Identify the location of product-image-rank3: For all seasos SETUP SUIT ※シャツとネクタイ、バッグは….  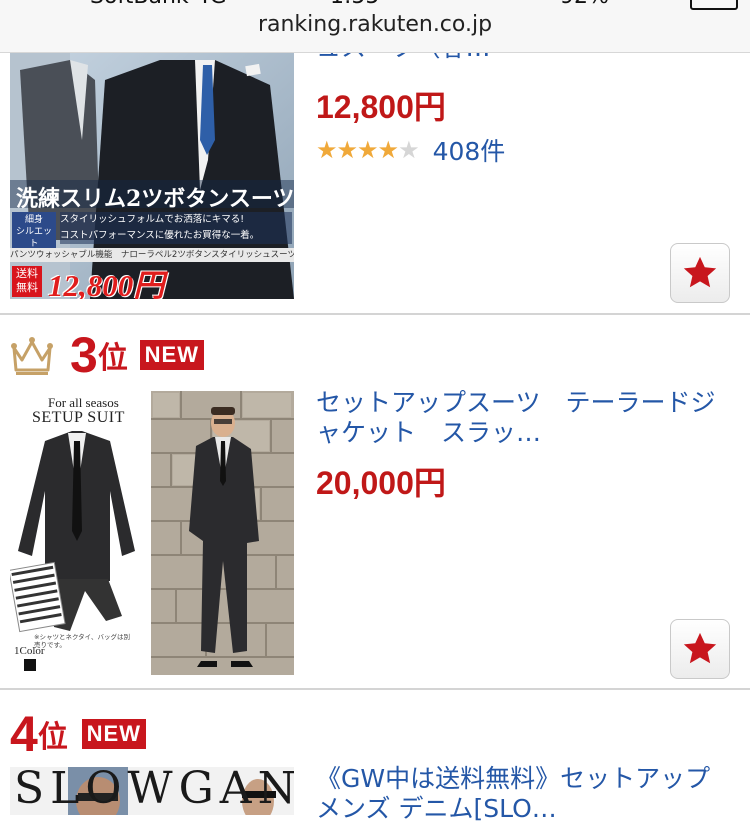
(152, 533).